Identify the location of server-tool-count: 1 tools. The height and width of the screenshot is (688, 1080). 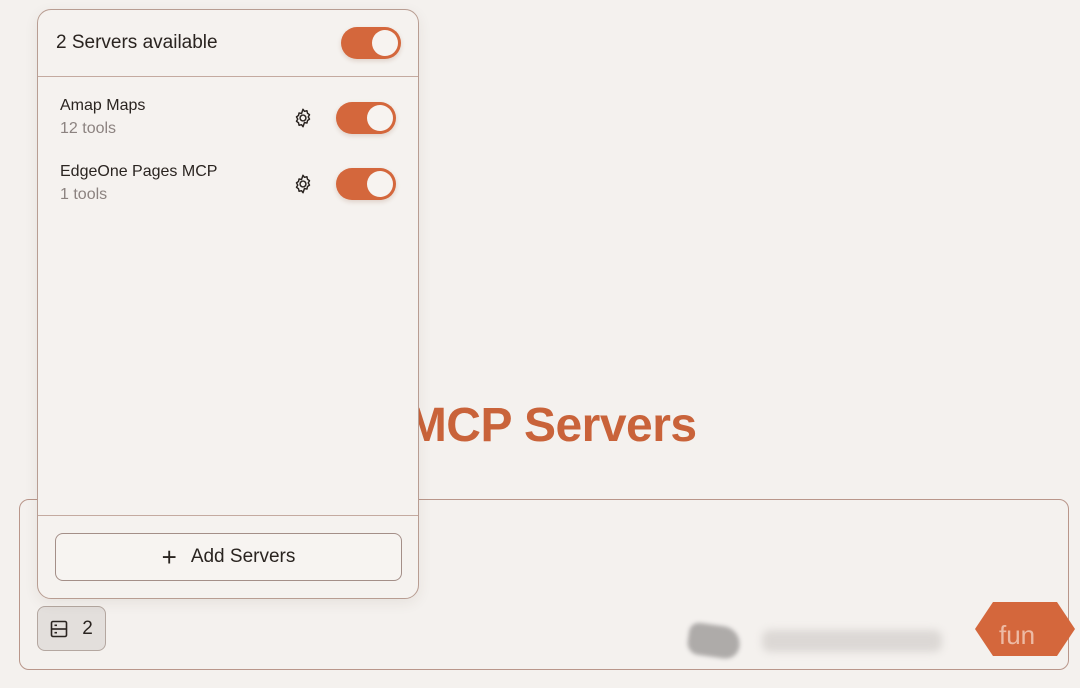
(84, 194).